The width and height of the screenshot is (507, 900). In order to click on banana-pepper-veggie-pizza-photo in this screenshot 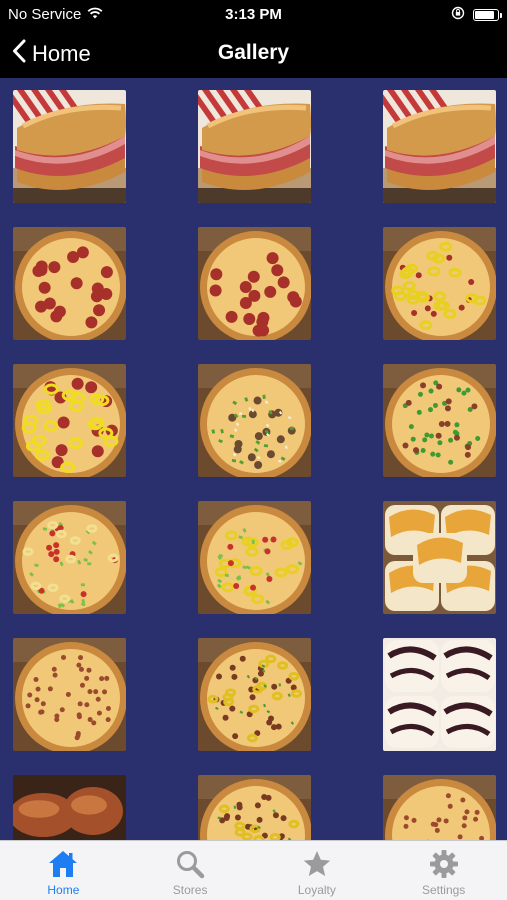, I will do `click(254, 557)`.